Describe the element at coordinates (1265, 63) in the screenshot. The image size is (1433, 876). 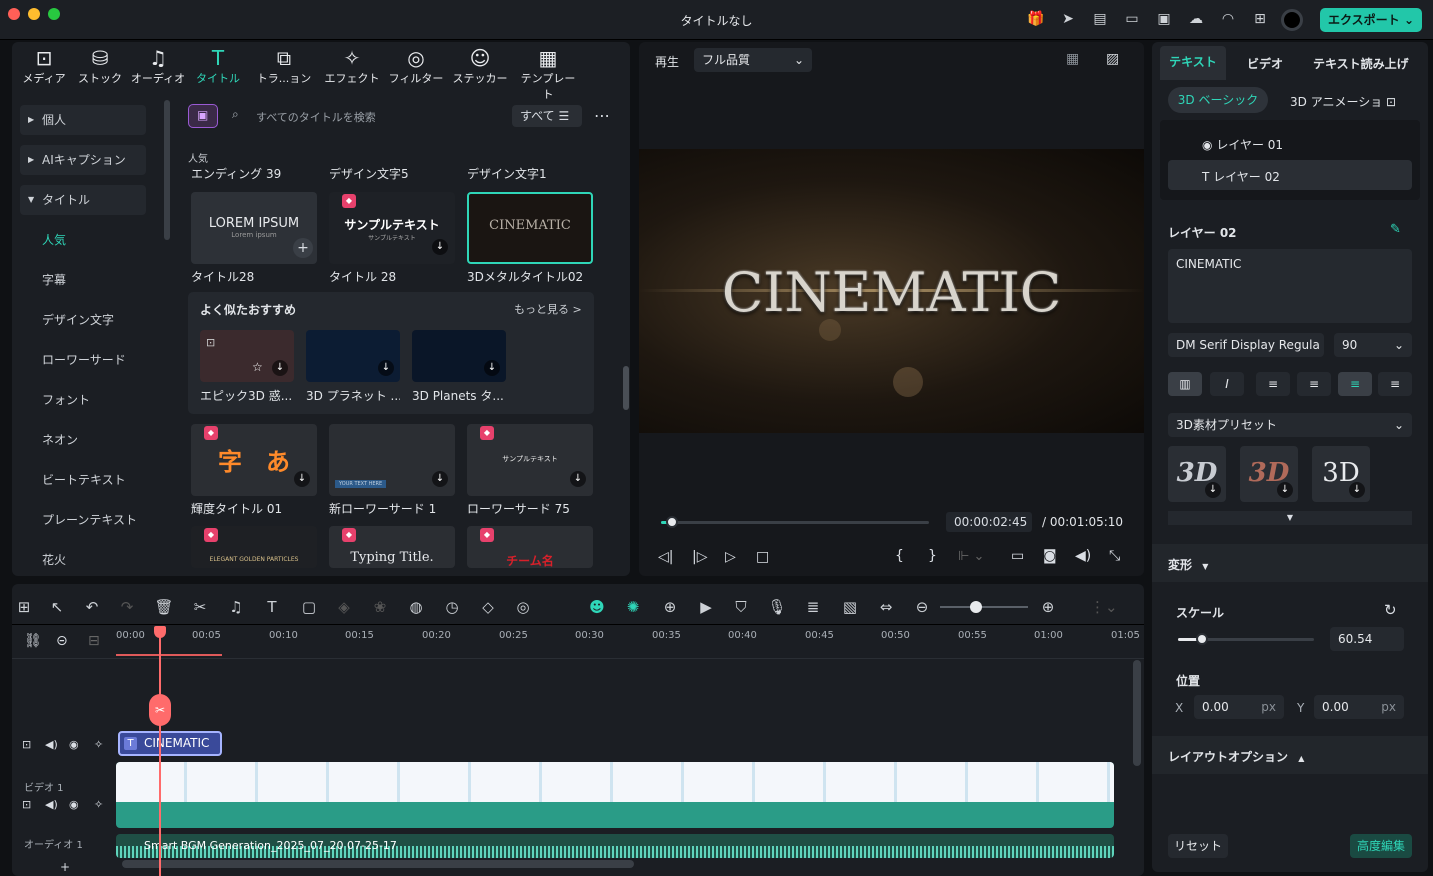
I see `tab-video: ビデオ` at that location.